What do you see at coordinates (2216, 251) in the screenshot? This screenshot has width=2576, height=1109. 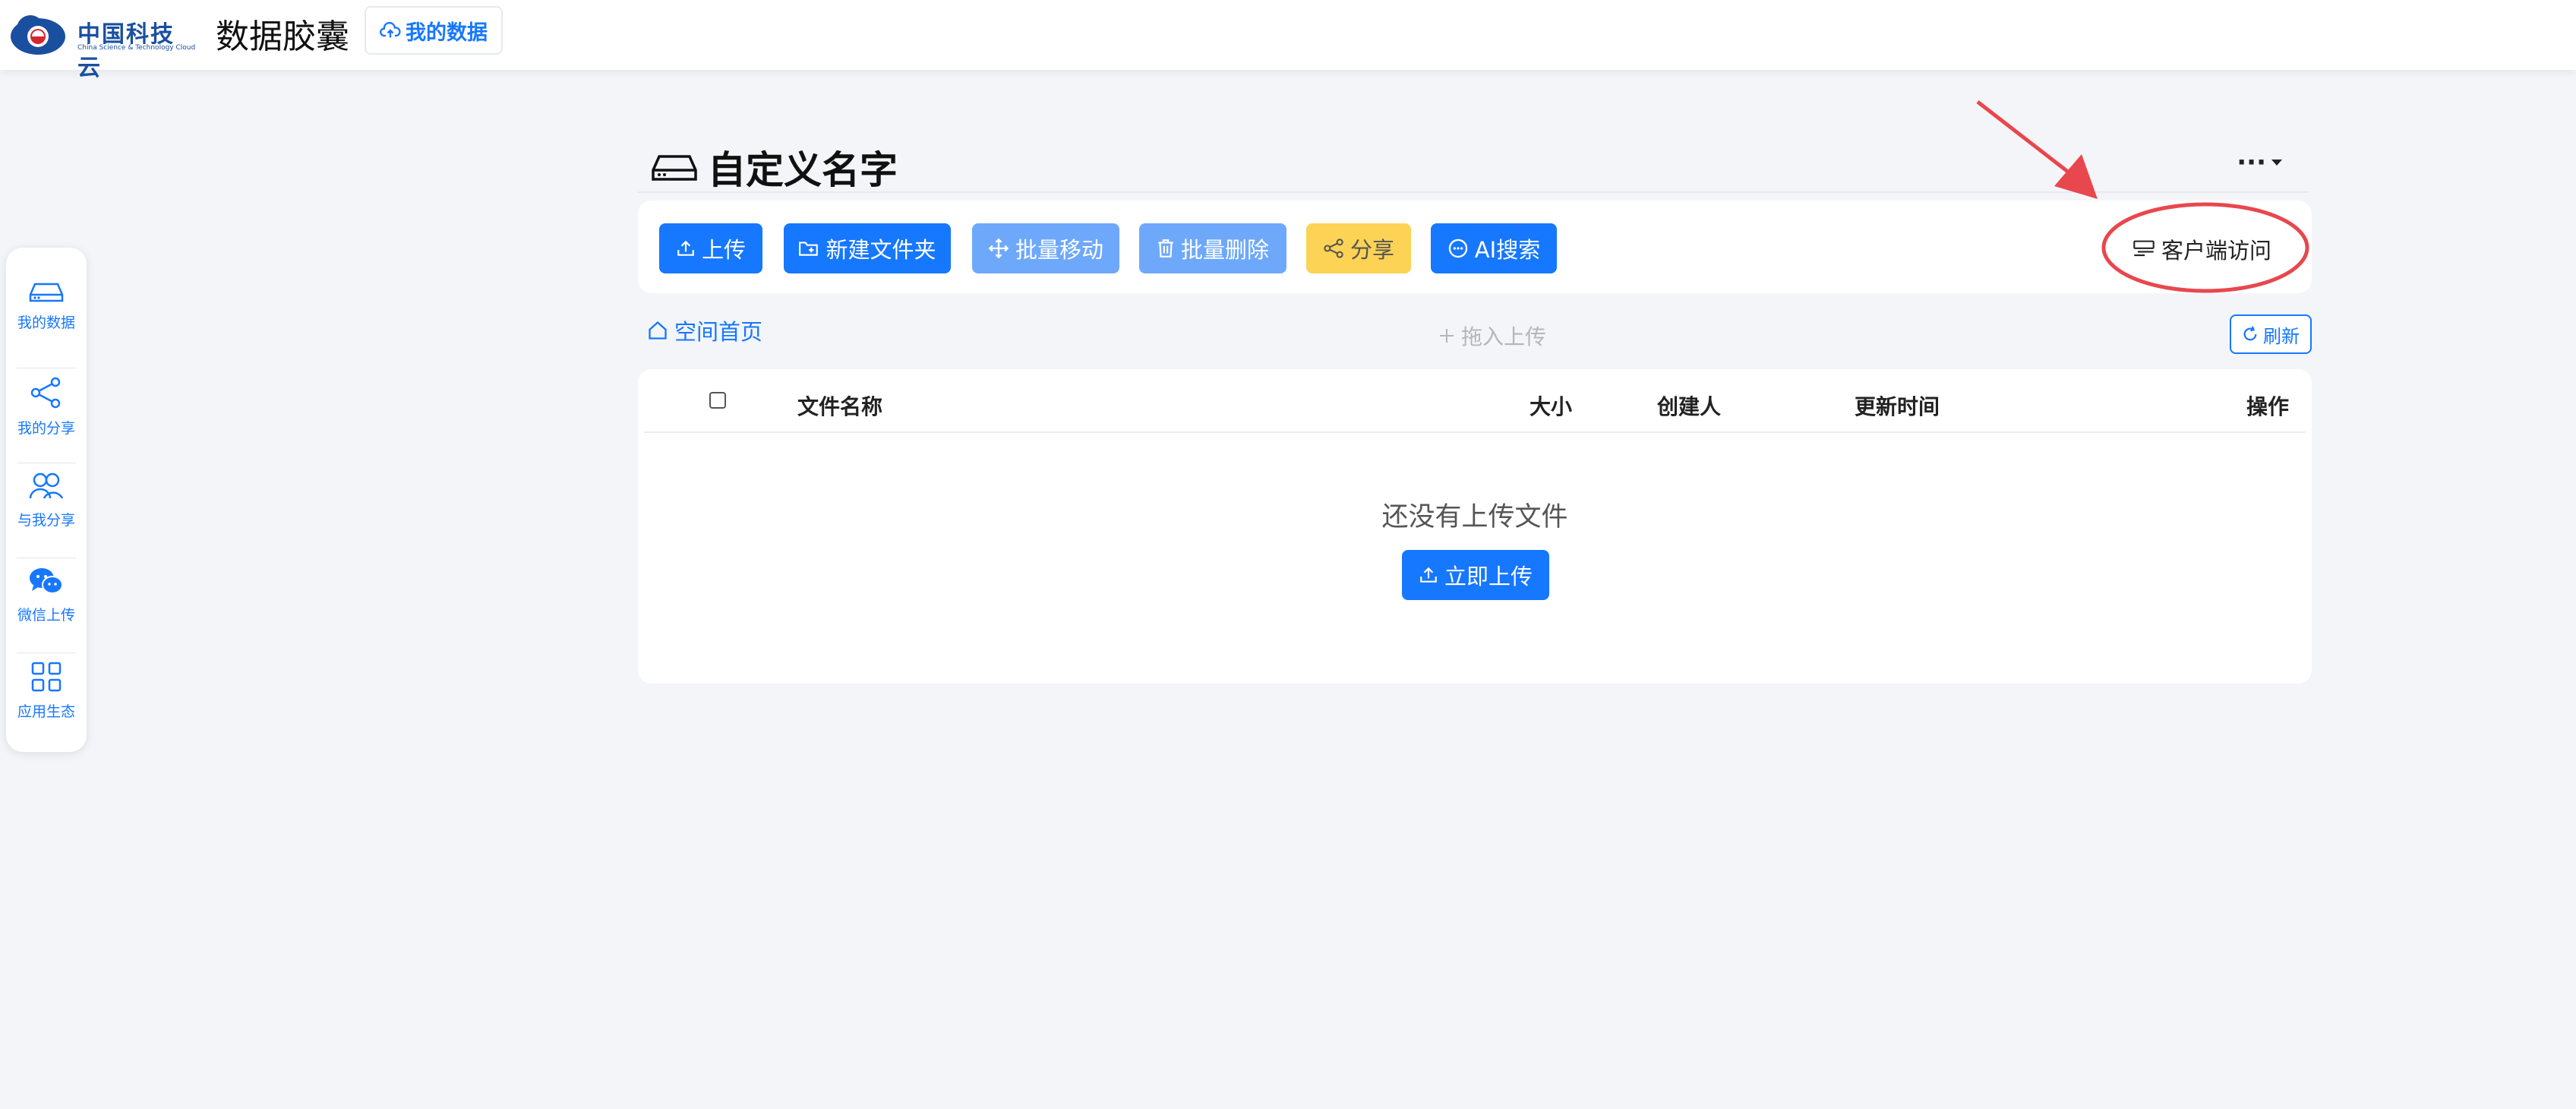 I see `client-access-label: 客户端访问` at bounding box center [2216, 251].